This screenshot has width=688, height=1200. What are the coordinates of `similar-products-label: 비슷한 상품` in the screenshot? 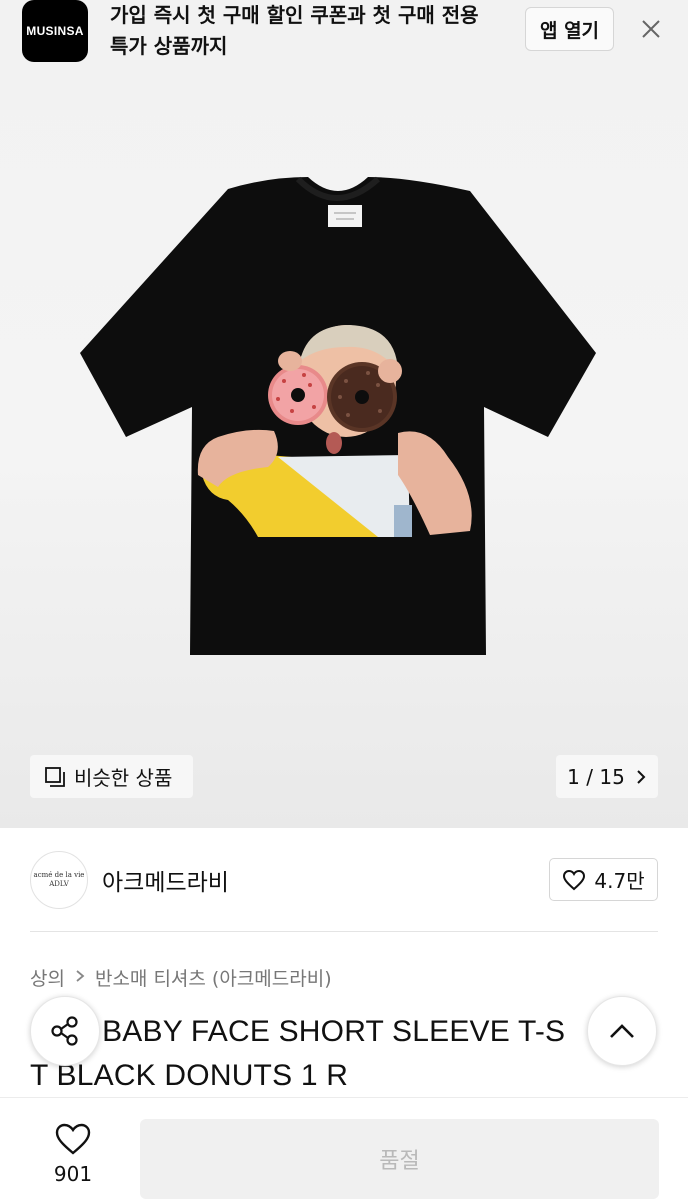 It's located at (123, 778).